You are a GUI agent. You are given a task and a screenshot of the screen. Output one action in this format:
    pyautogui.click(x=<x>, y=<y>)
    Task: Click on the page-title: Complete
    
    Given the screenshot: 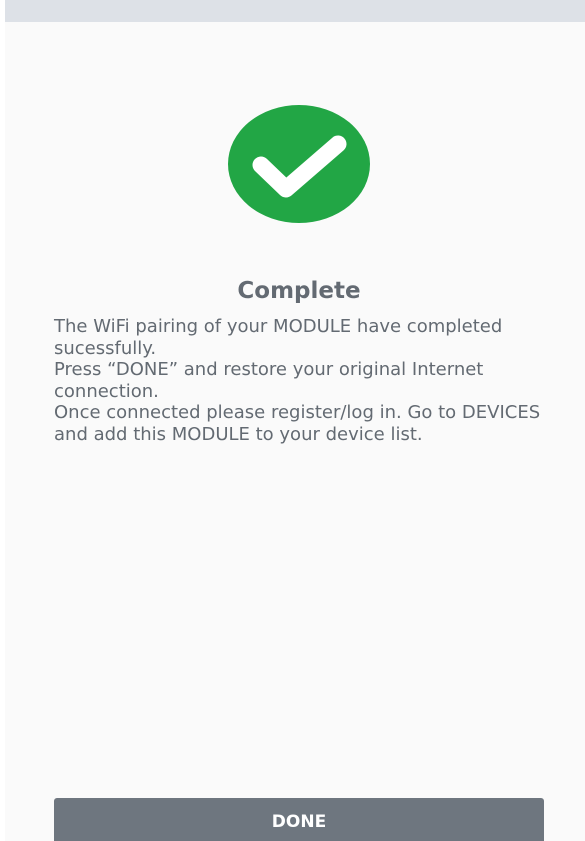 What is the action you would take?
    pyautogui.click(x=299, y=291)
    